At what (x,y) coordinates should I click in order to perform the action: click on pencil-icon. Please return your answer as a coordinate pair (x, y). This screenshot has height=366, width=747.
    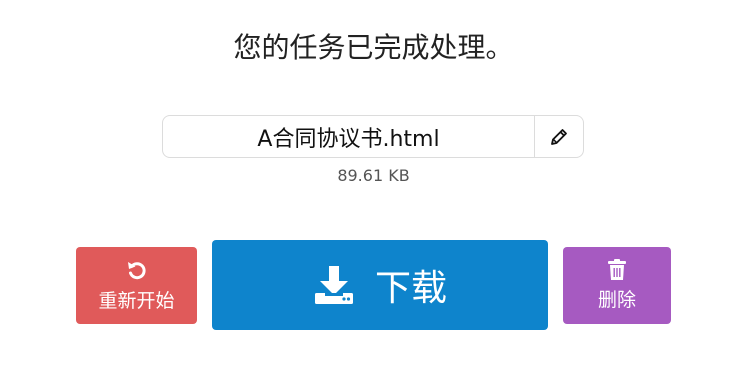
    Looking at the image, I should click on (559, 137).